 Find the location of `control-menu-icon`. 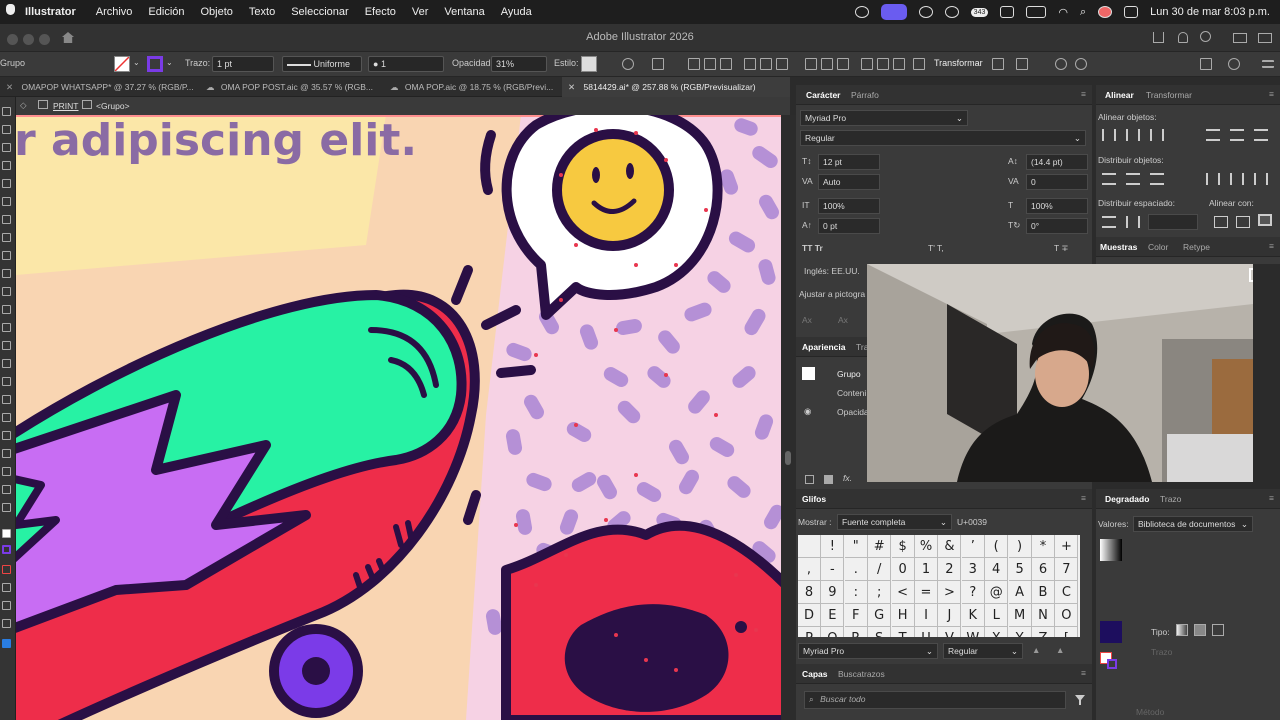

control-menu-icon is located at coordinates (1268, 64).